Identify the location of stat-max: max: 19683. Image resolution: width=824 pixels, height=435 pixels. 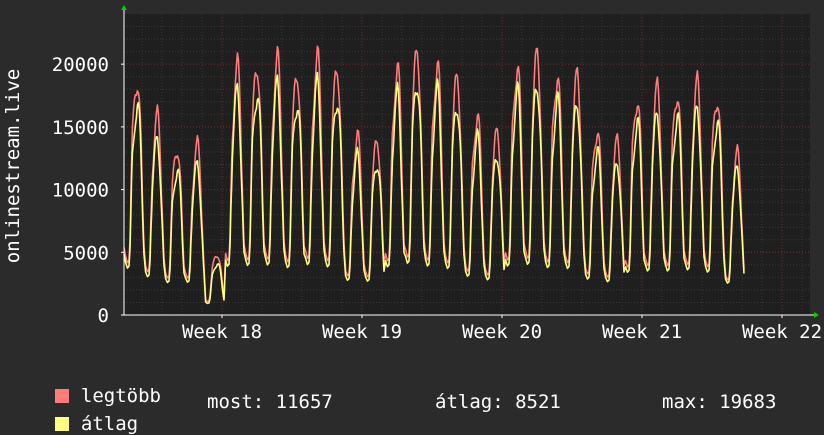
(719, 402).